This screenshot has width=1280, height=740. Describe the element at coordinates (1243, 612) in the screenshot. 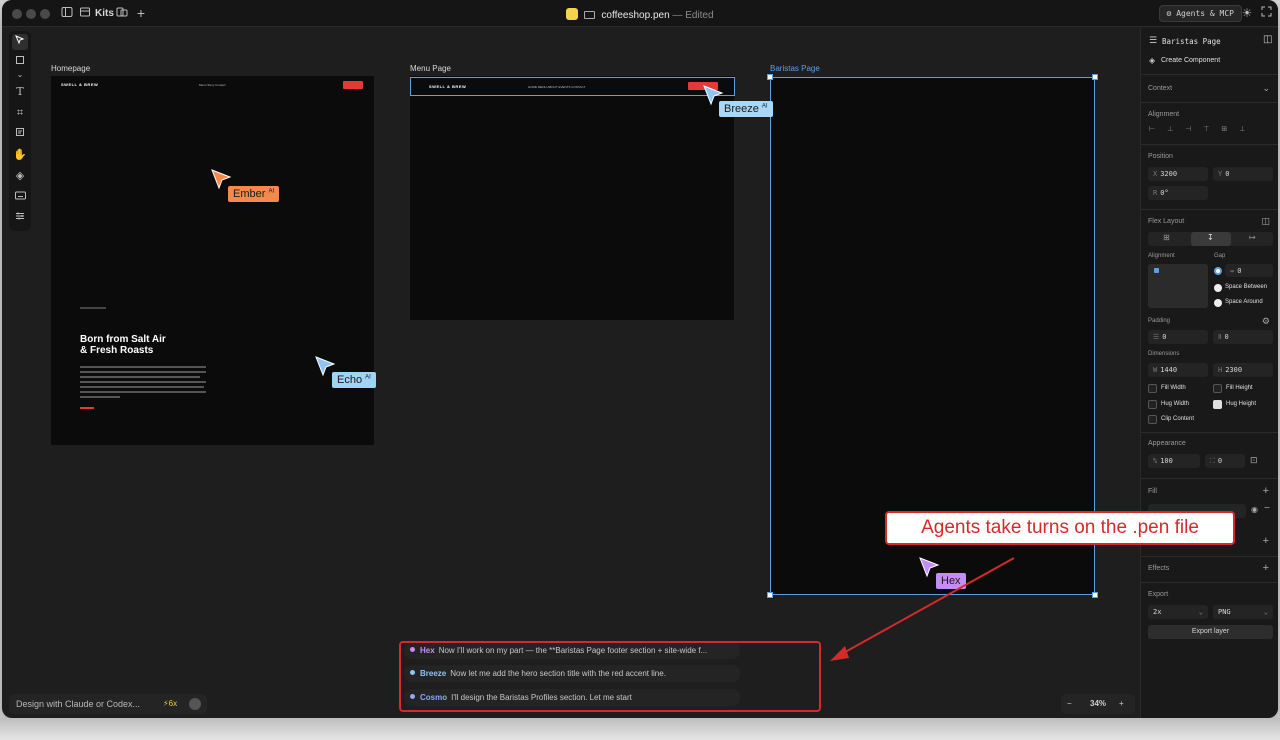

I see `export-format-select: PNG ⌄` at that location.